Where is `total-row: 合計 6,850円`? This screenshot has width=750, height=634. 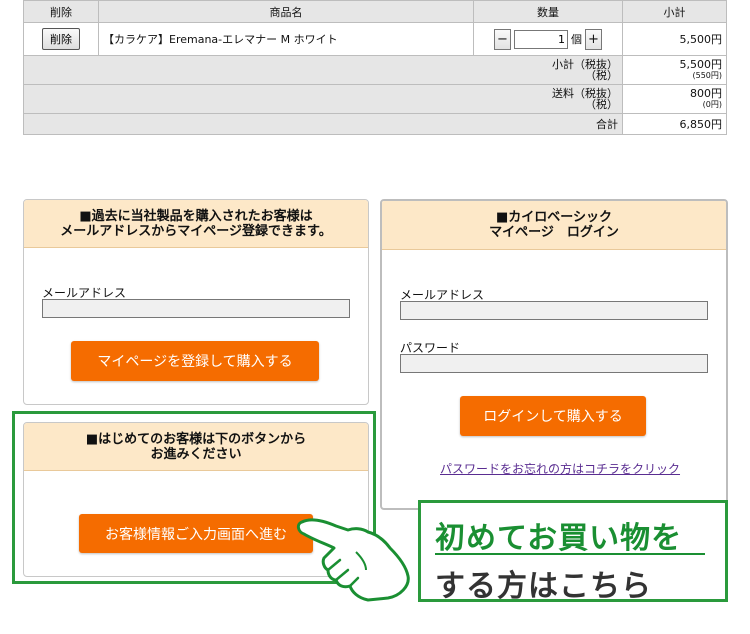 total-row: 合計 6,850円 is located at coordinates (375, 124).